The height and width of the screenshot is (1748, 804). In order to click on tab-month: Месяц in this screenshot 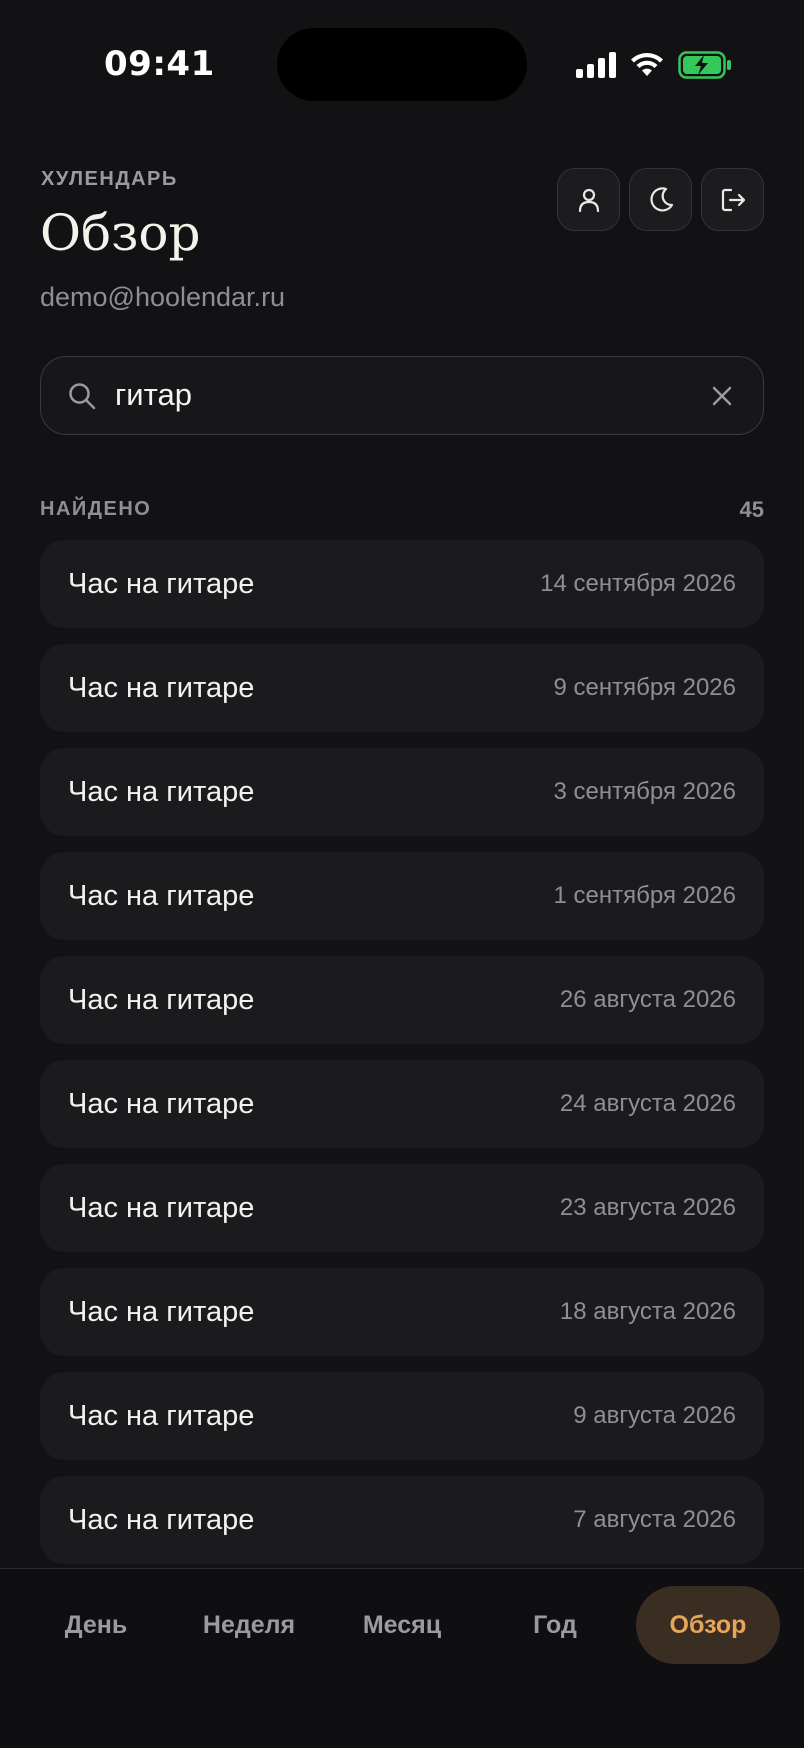, I will do `click(402, 1625)`.